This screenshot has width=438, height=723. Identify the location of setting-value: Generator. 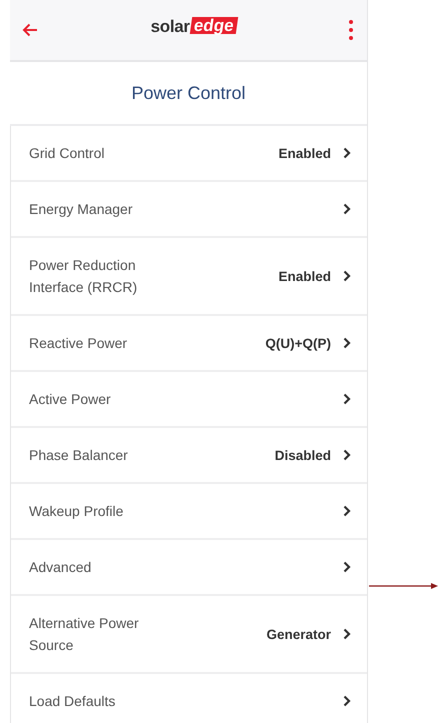
(298, 634).